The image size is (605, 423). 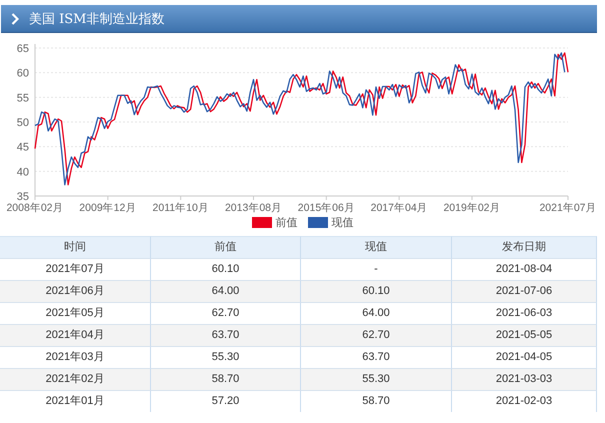 I want to click on table-cell: 64.00, so click(x=226, y=291).